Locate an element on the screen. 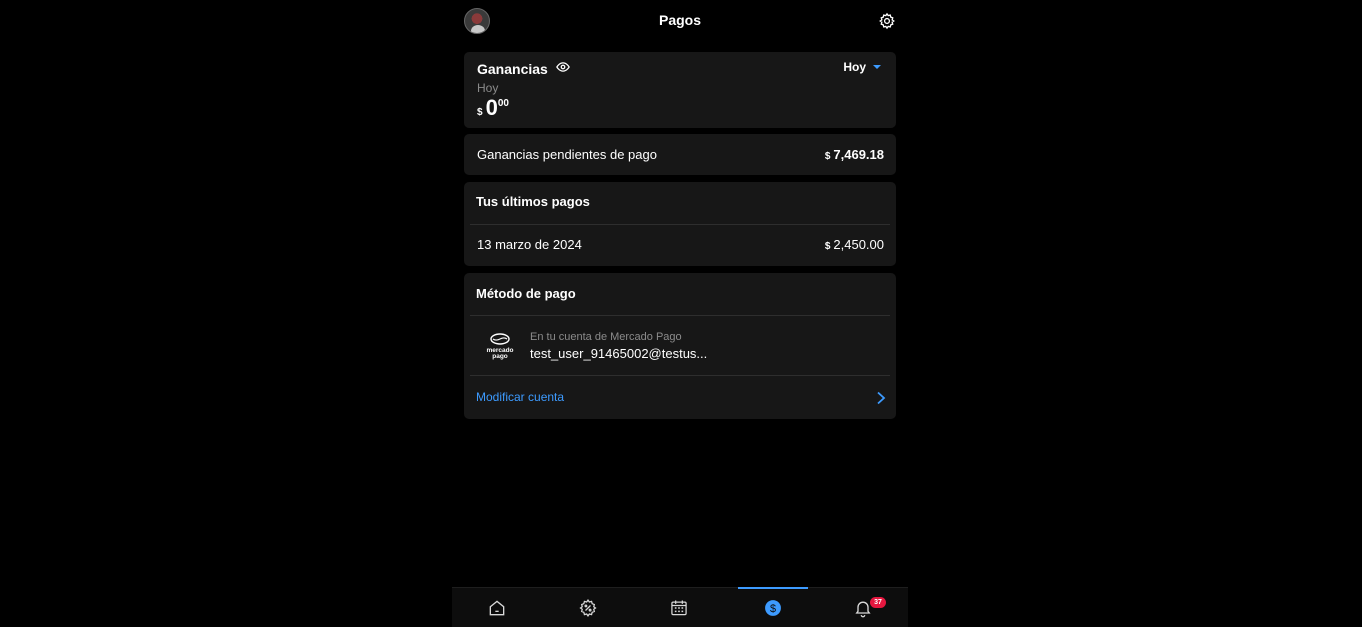 Image resolution: width=1362 pixels, height=627 pixels. pending-label: Ganancias pendientes de pago is located at coordinates (567, 154).